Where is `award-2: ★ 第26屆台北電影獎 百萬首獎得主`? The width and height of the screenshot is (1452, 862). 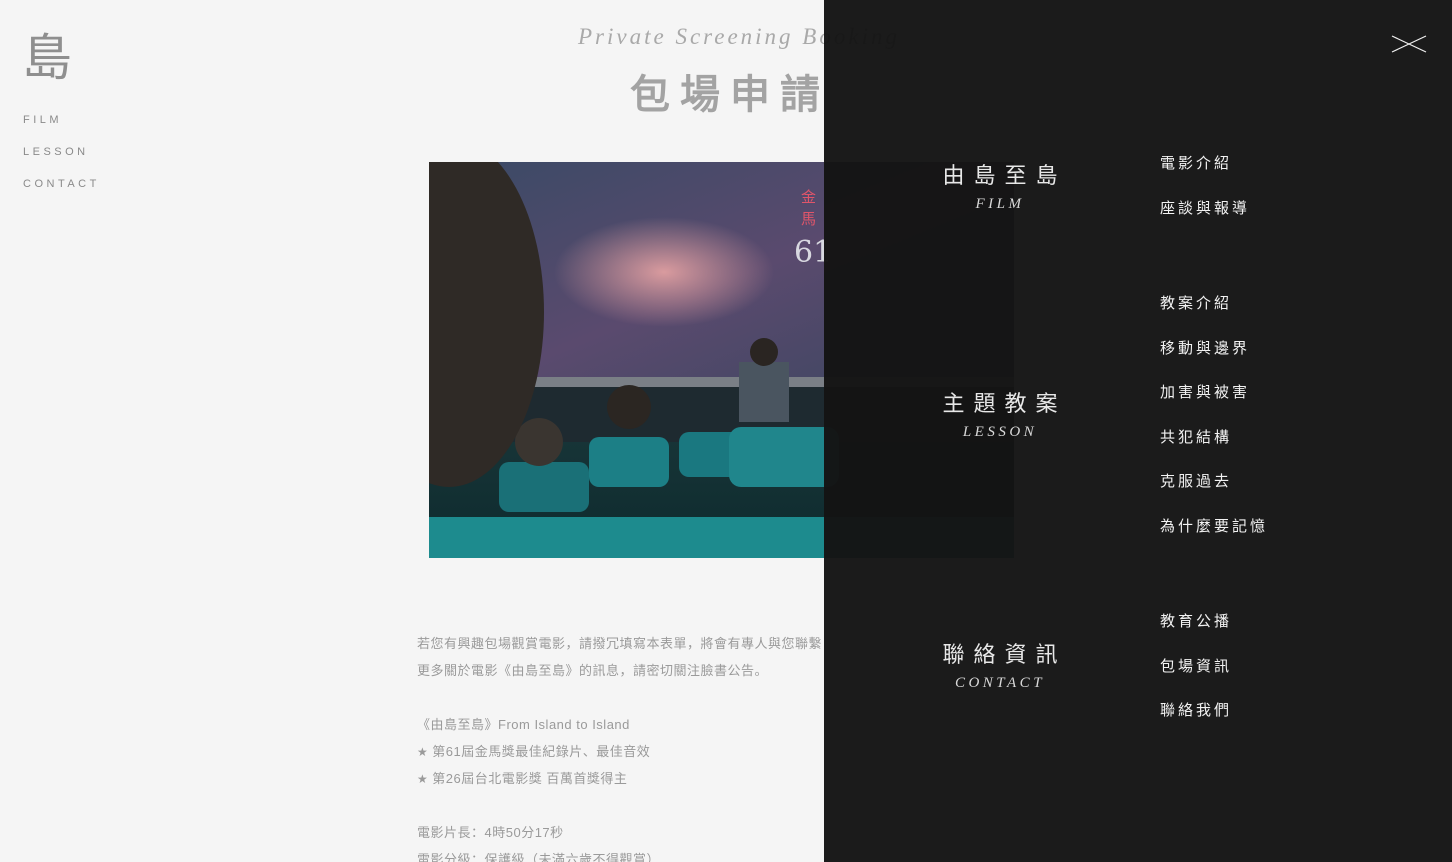
award-2: ★ 第26屆台北電影獎 百萬首獎得主 is located at coordinates (627, 778).